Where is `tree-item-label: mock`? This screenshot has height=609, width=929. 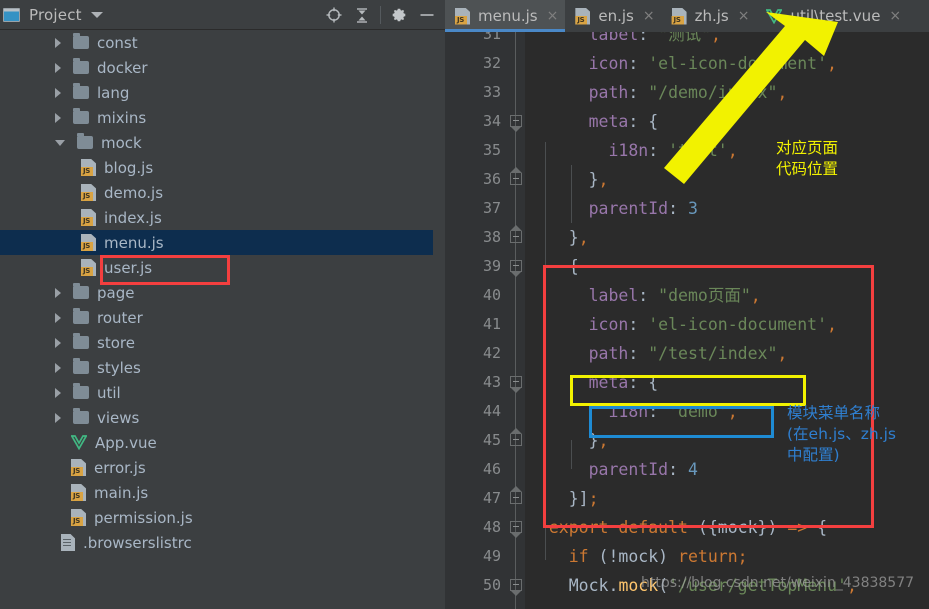 tree-item-label: mock is located at coordinates (121, 142).